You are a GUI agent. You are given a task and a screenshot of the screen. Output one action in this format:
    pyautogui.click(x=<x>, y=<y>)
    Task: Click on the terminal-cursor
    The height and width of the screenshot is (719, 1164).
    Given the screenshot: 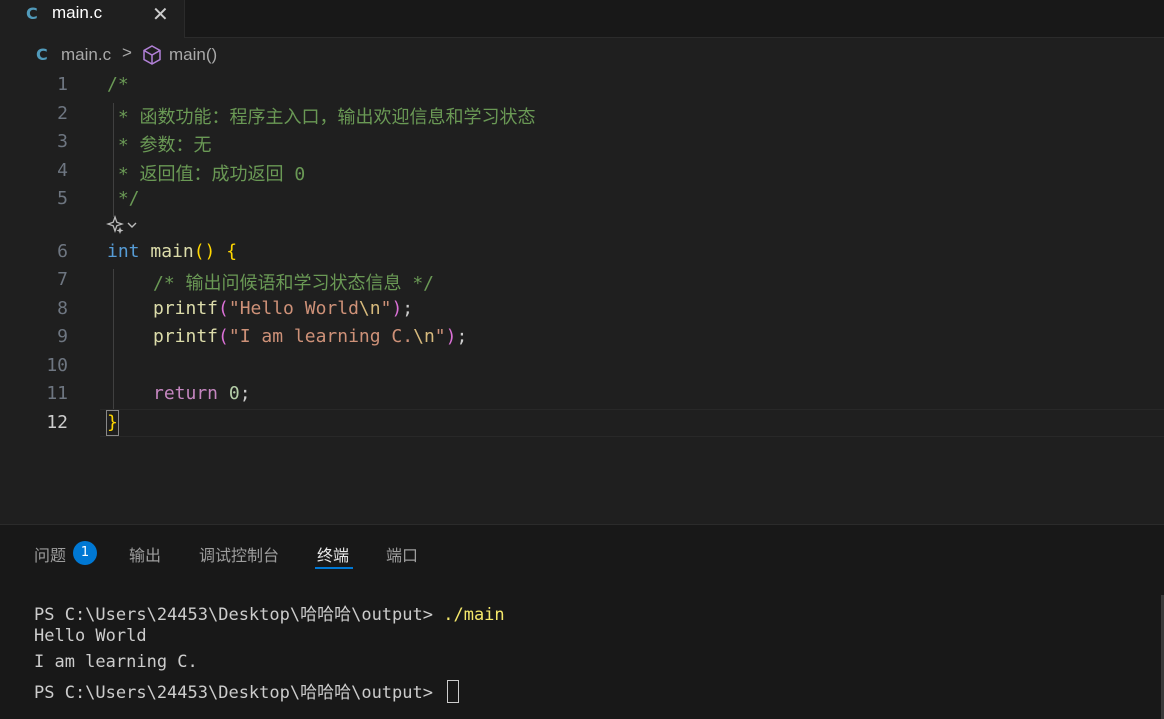 What is the action you would take?
    pyautogui.click(x=453, y=691)
    